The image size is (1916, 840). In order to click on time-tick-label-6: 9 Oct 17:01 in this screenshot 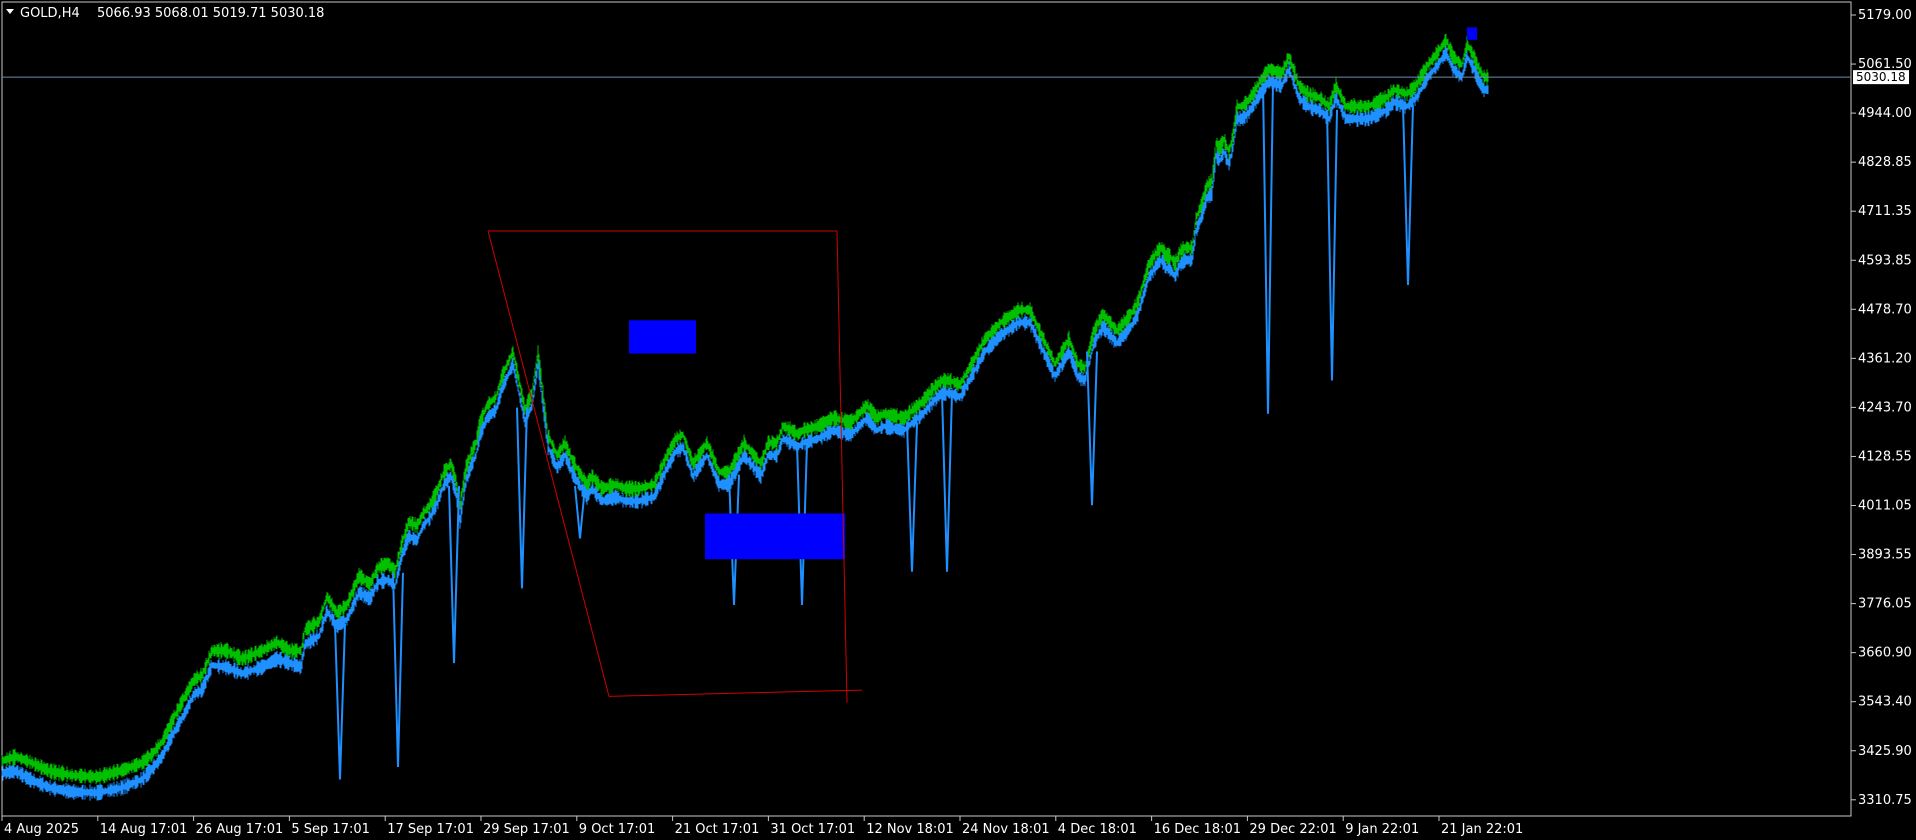, I will do `click(617, 829)`.